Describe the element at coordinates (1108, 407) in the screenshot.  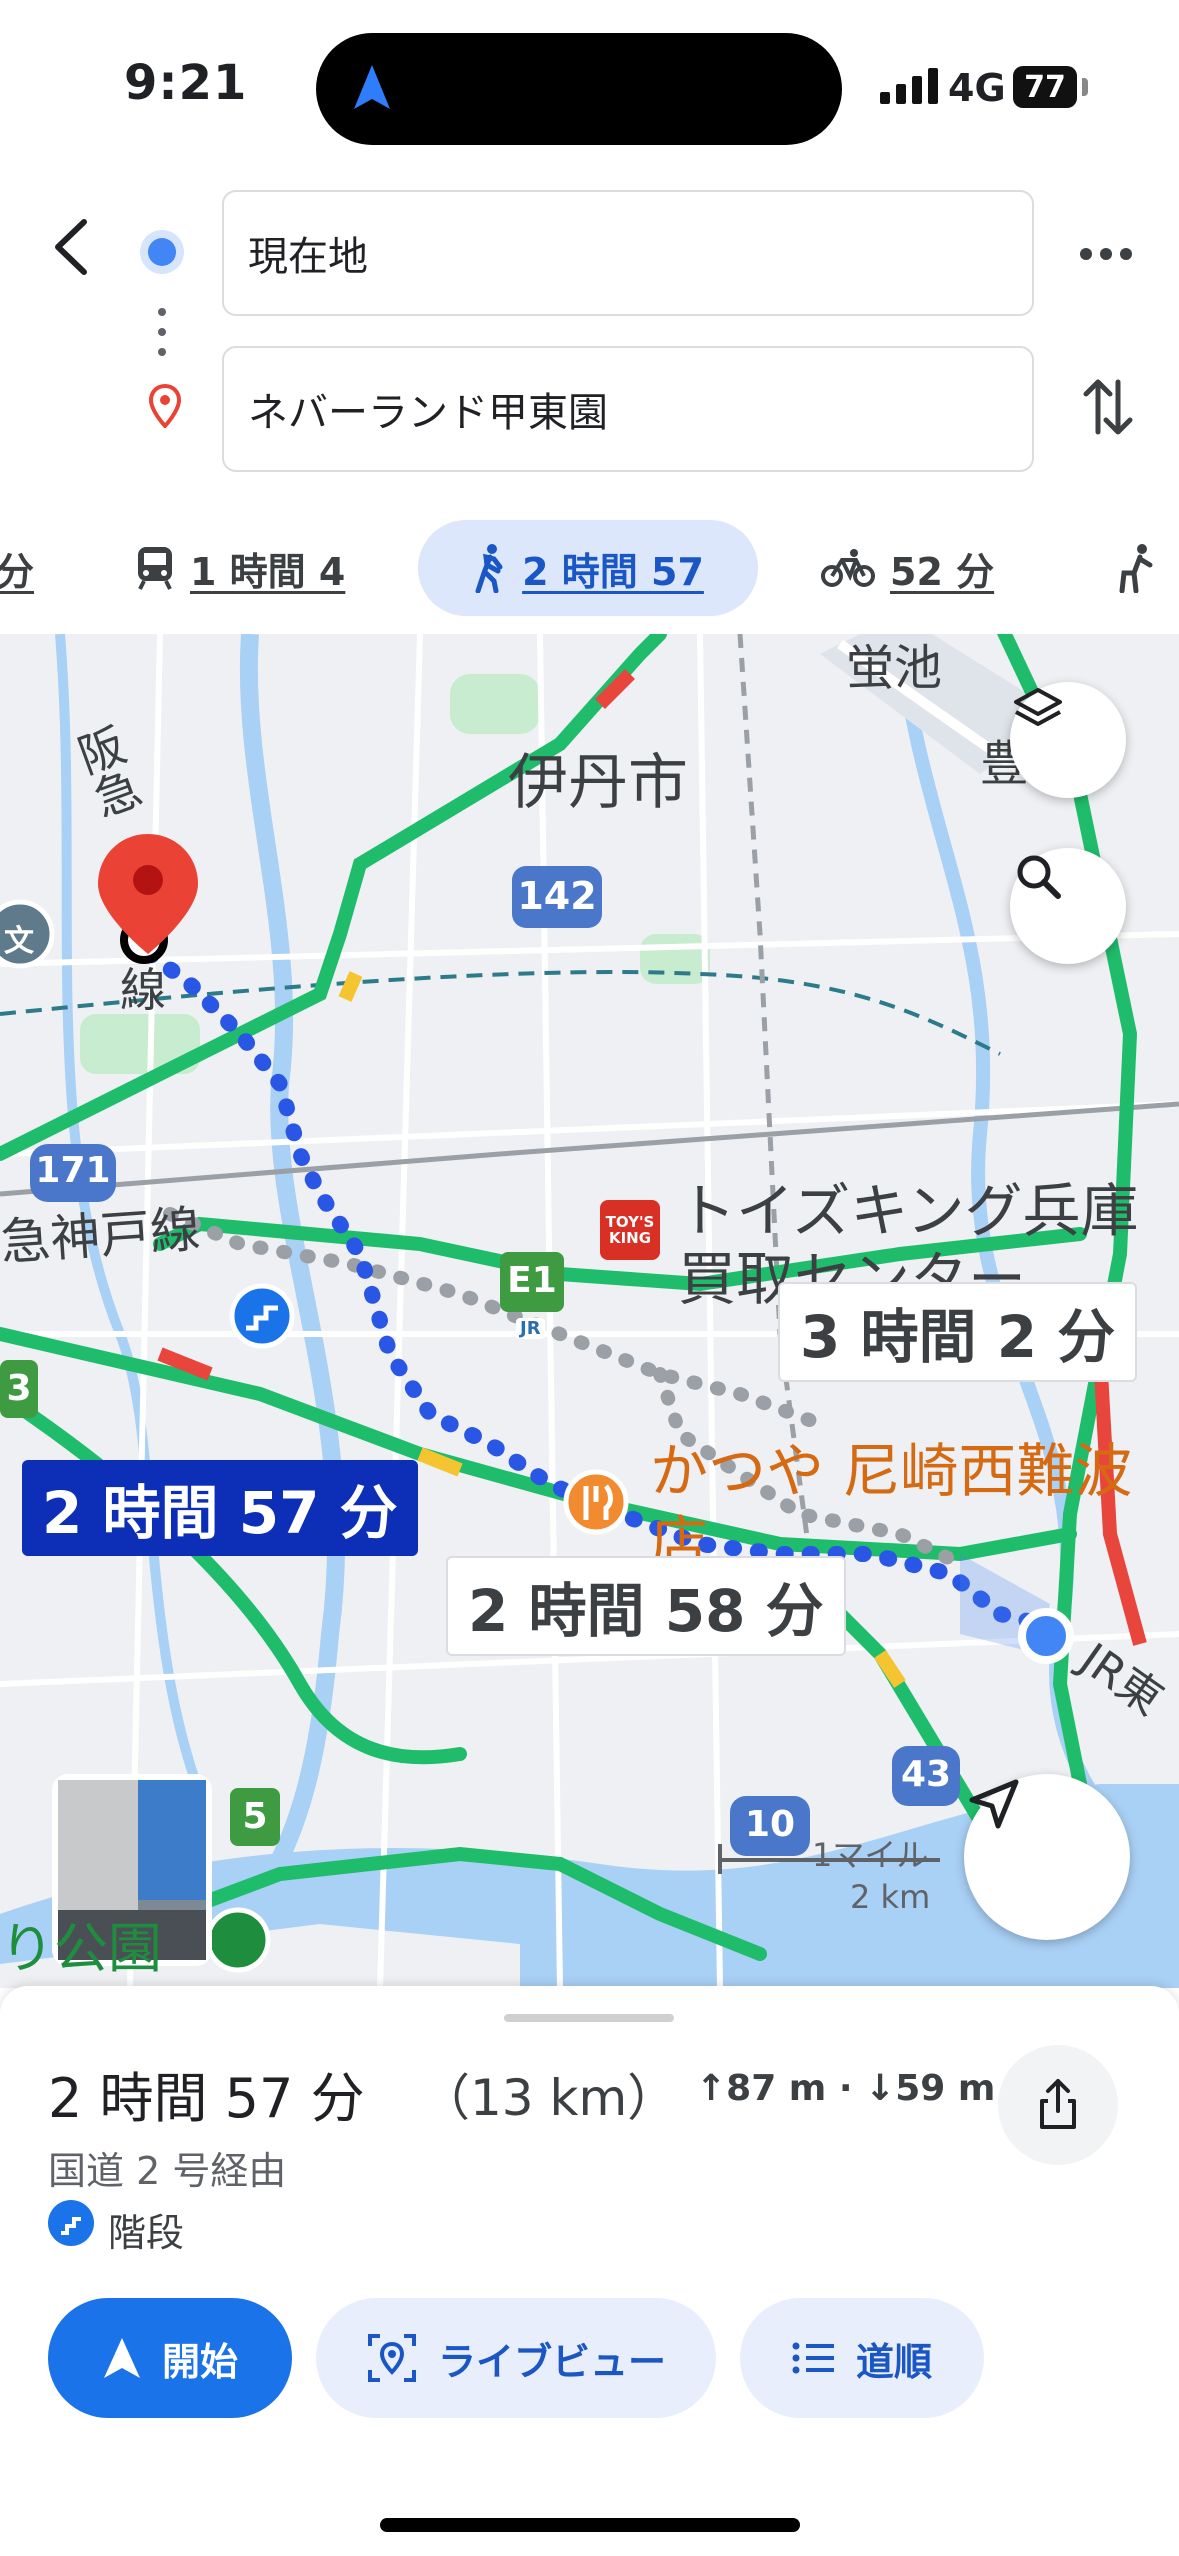
I see `swap-icon` at that location.